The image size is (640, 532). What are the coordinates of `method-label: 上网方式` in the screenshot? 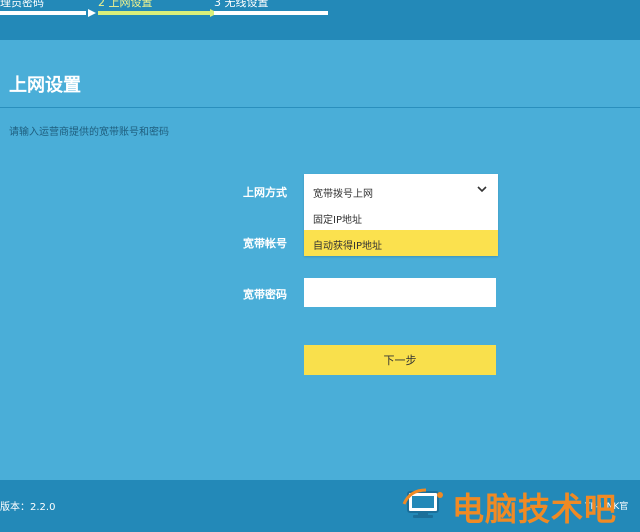 It's located at (265, 192).